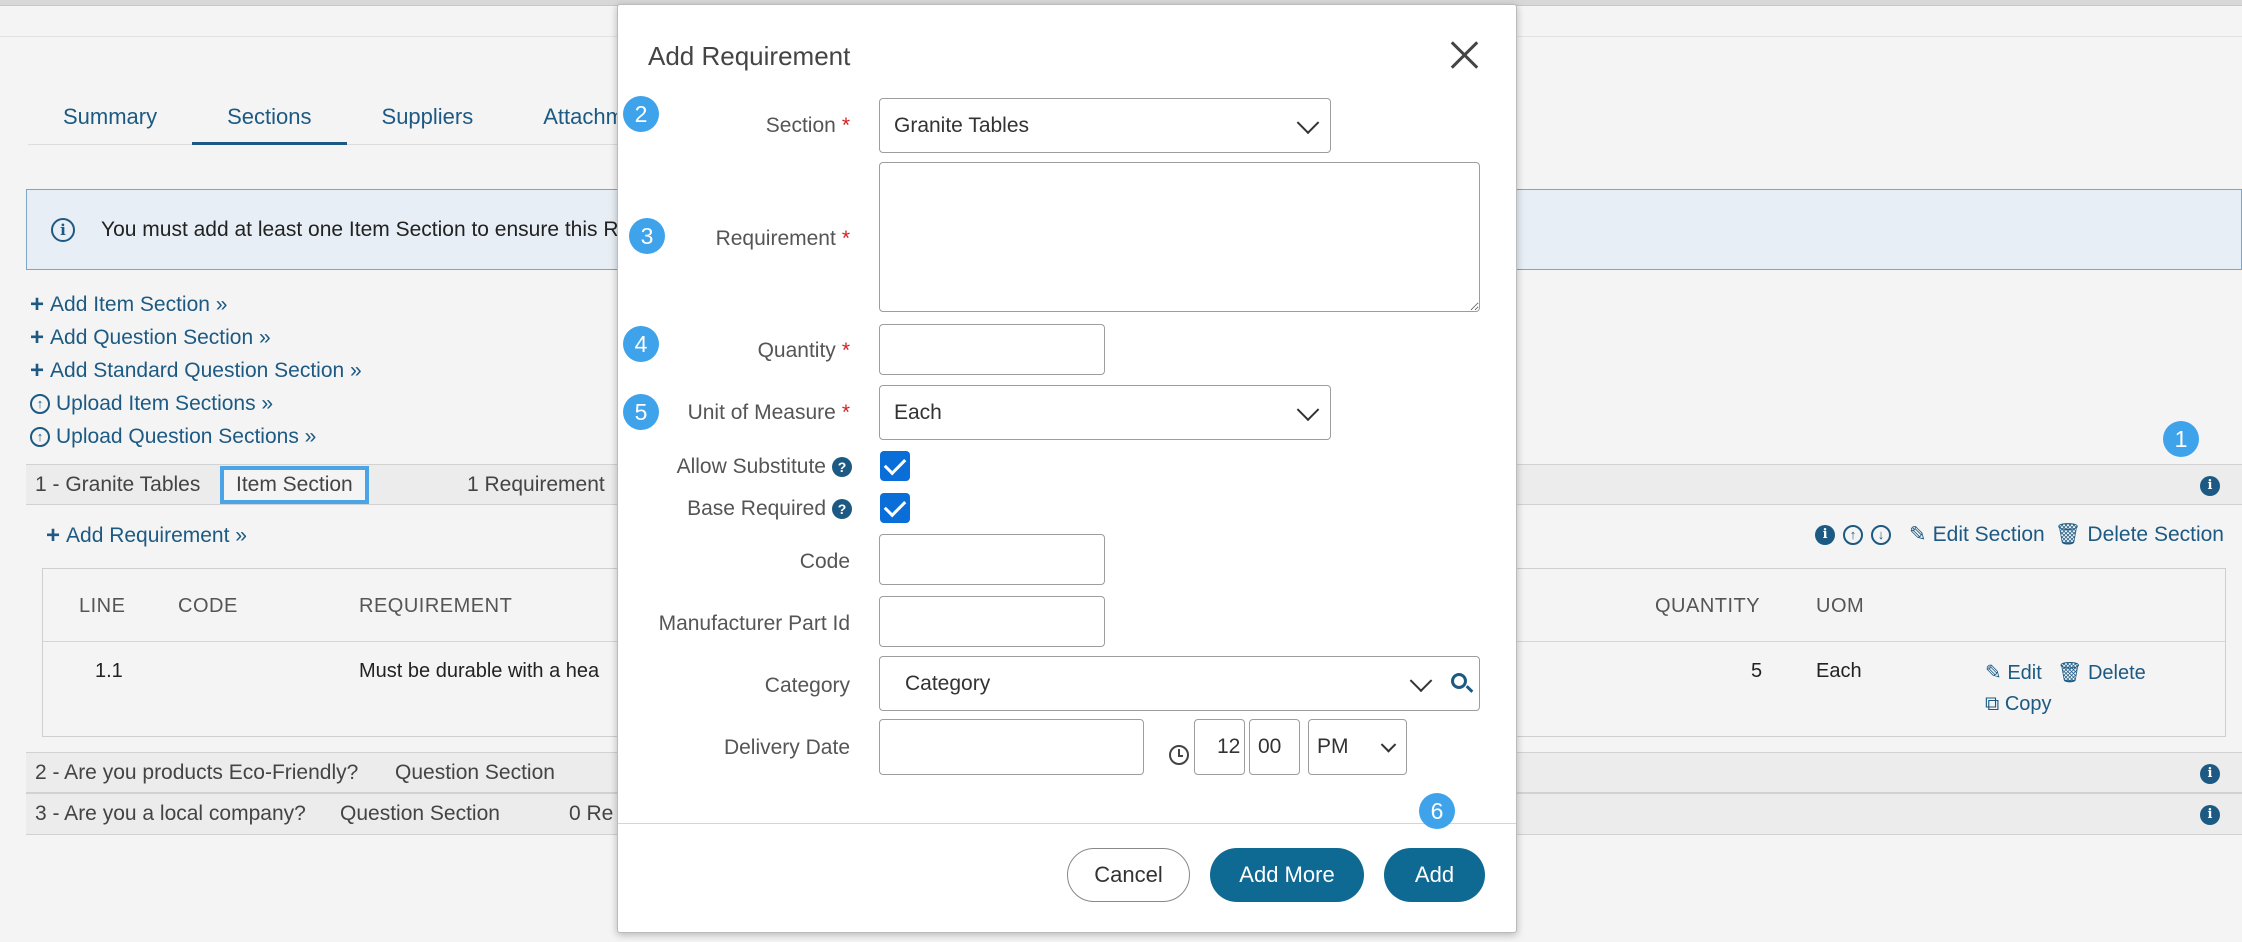 The width and height of the screenshot is (2242, 942). I want to click on step-marker: 2, so click(641, 114).